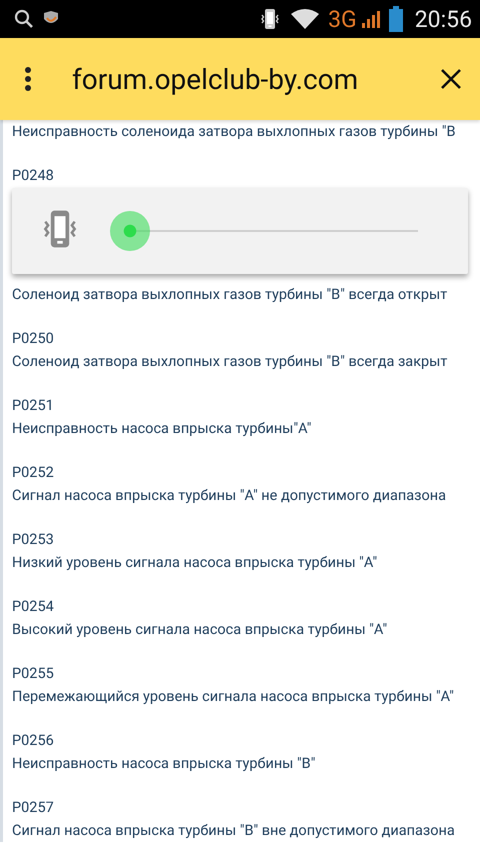  I want to click on fault-code: P0250, so click(33, 338).